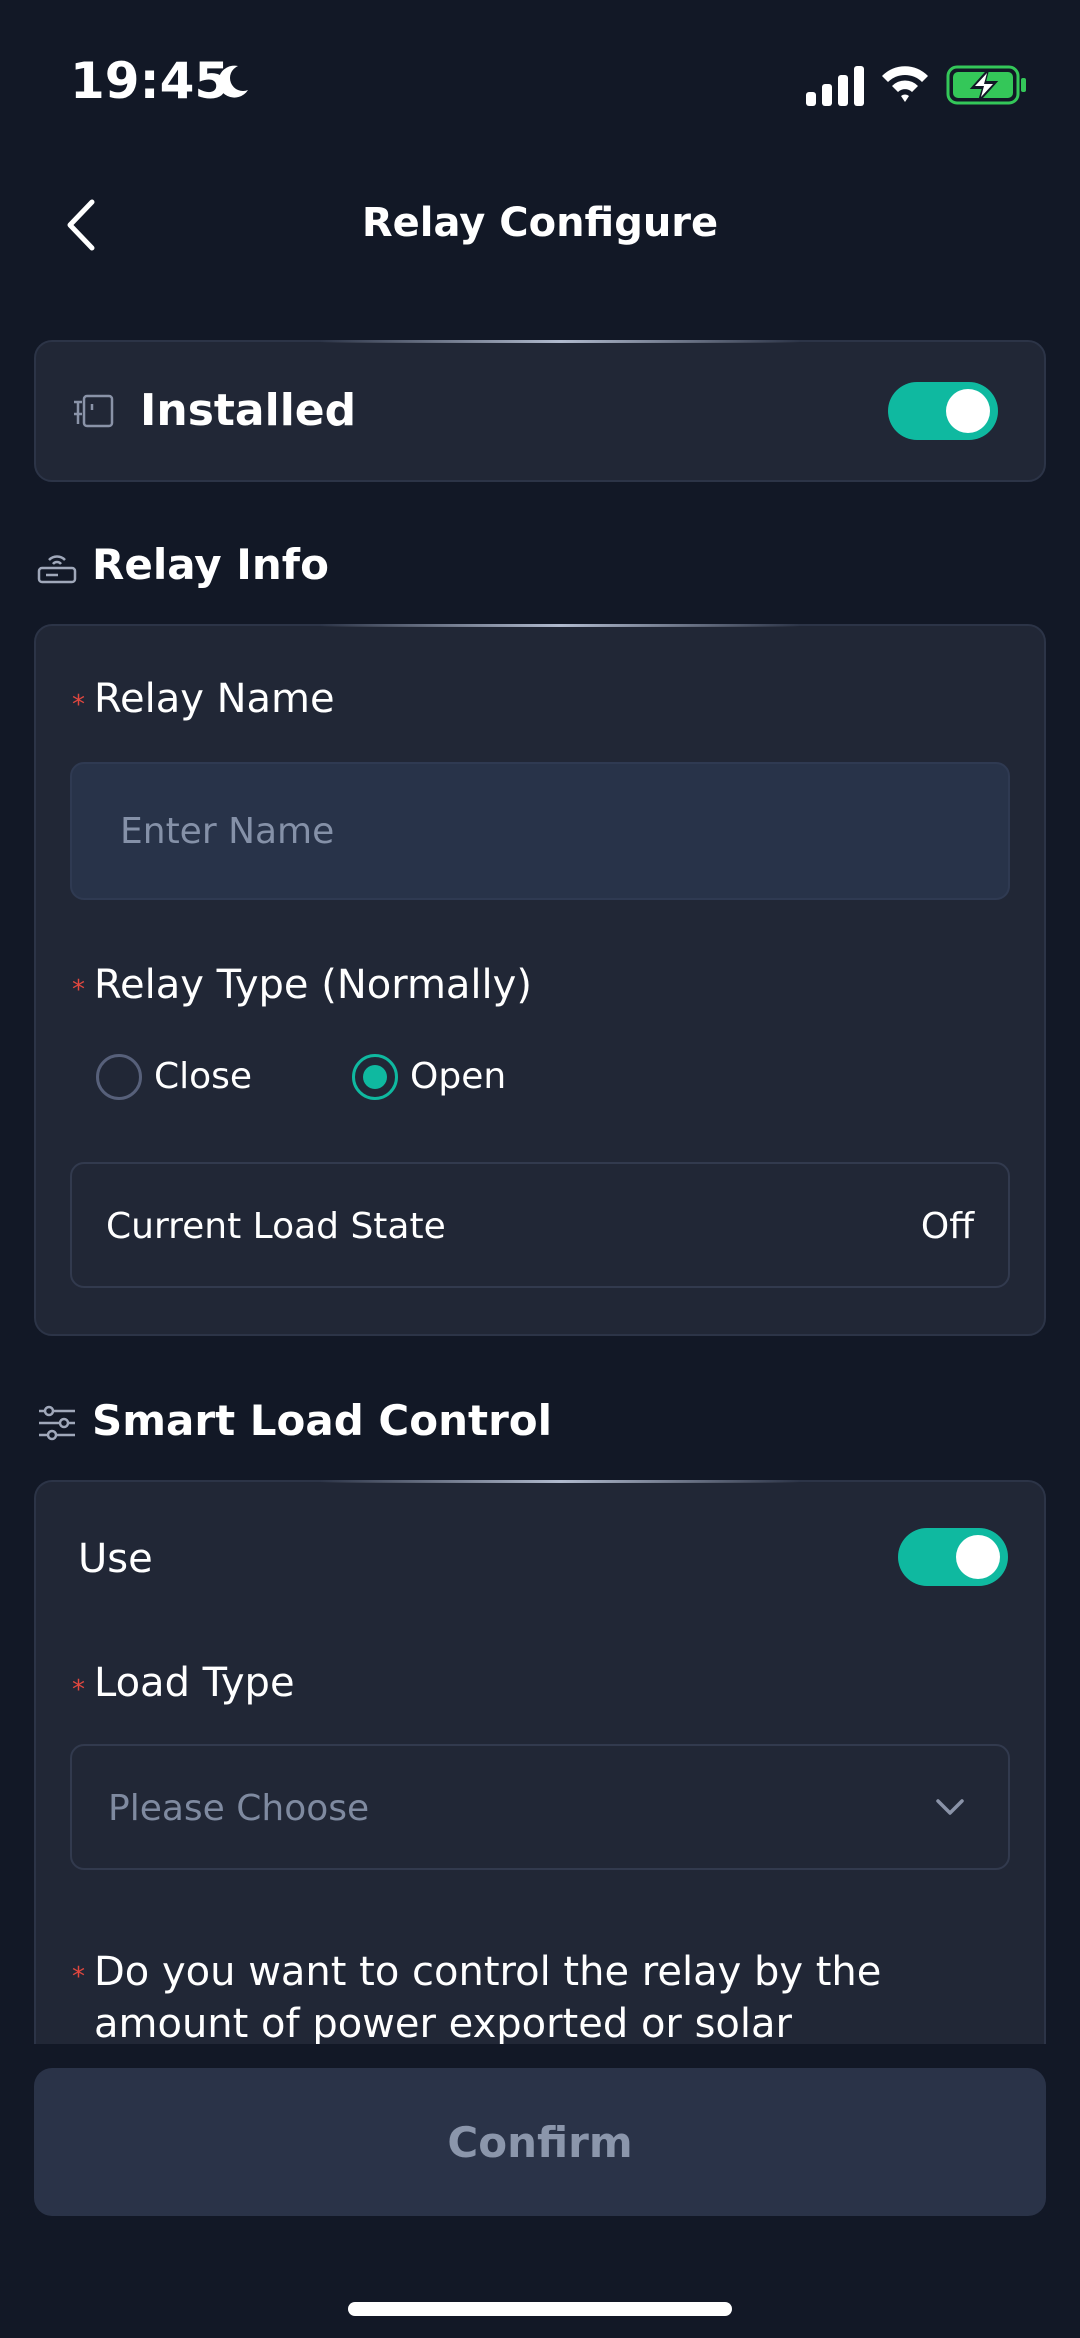 Image resolution: width=1080 pixels, height=2338 pixels. What do you see at coordinates (119, 1077) in the screenshot?
I see `relay-type-close-radio` at bounding box center [119, 1077].